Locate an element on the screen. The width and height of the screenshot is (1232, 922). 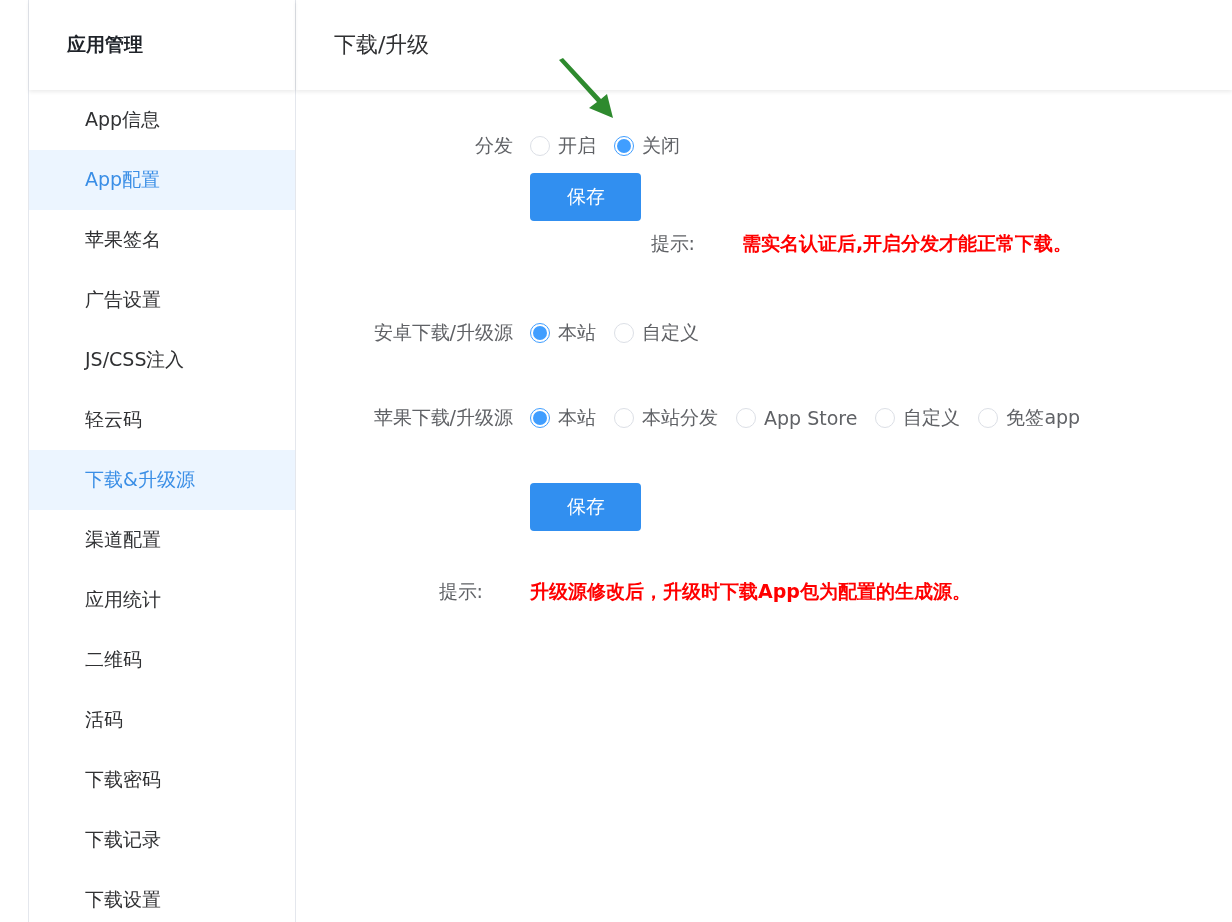
sidebar-item: 广告设置 is located at coordinates (162, 300).